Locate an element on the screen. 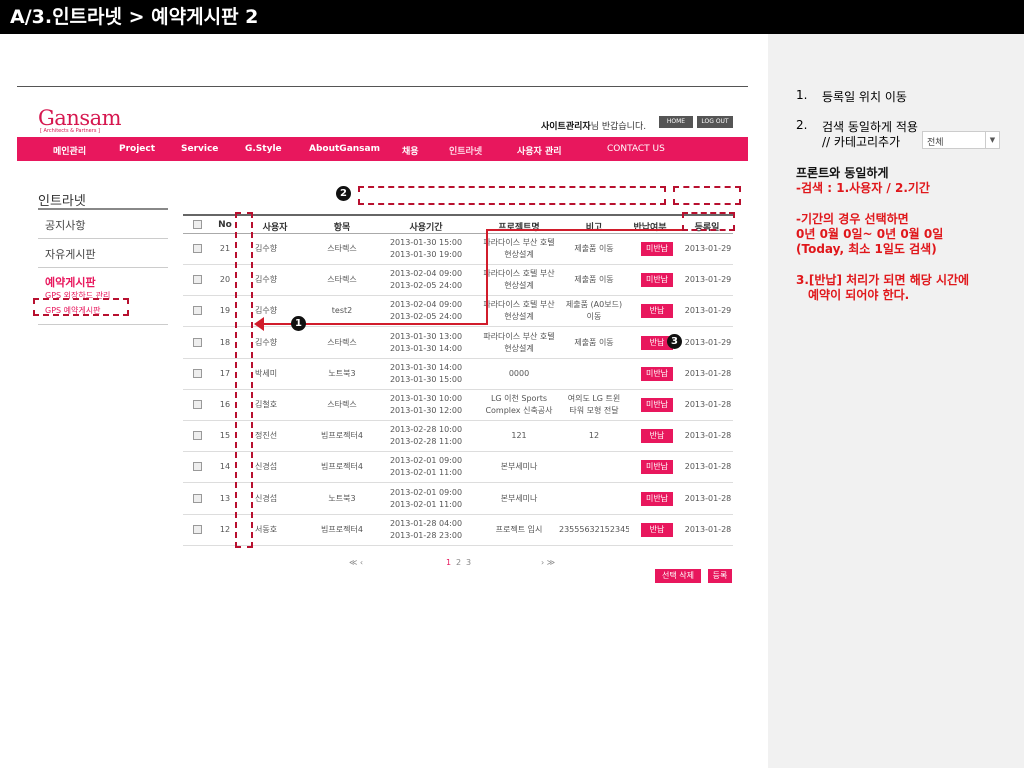 This screenshot has width=1024, height=768. row-period-start: 2013-02-01 09:00 is located at coordinates (426, 492).